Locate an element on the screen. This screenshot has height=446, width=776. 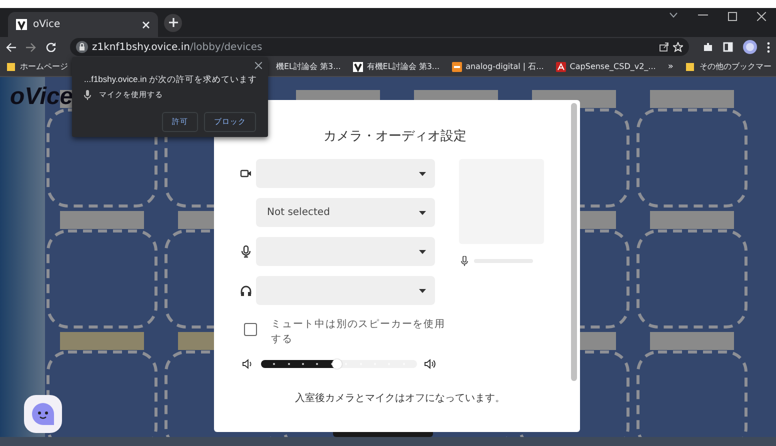
back-icon is located at coordinates (11, 47).